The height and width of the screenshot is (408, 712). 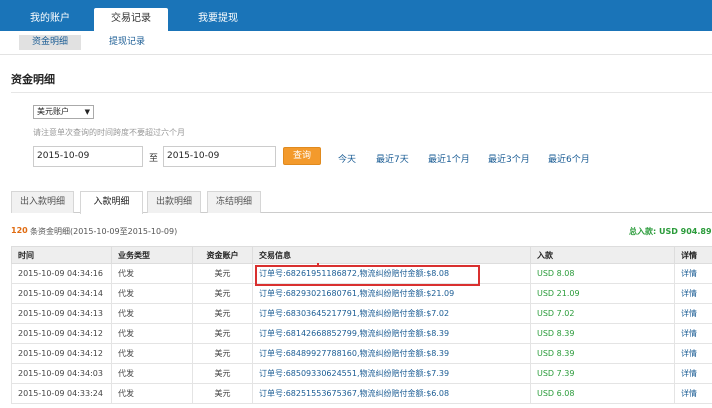 What do you see at coordinates (367, 275) in the screenshot?
I see `highlight-annotation-box` at bounding box center [367, 275].